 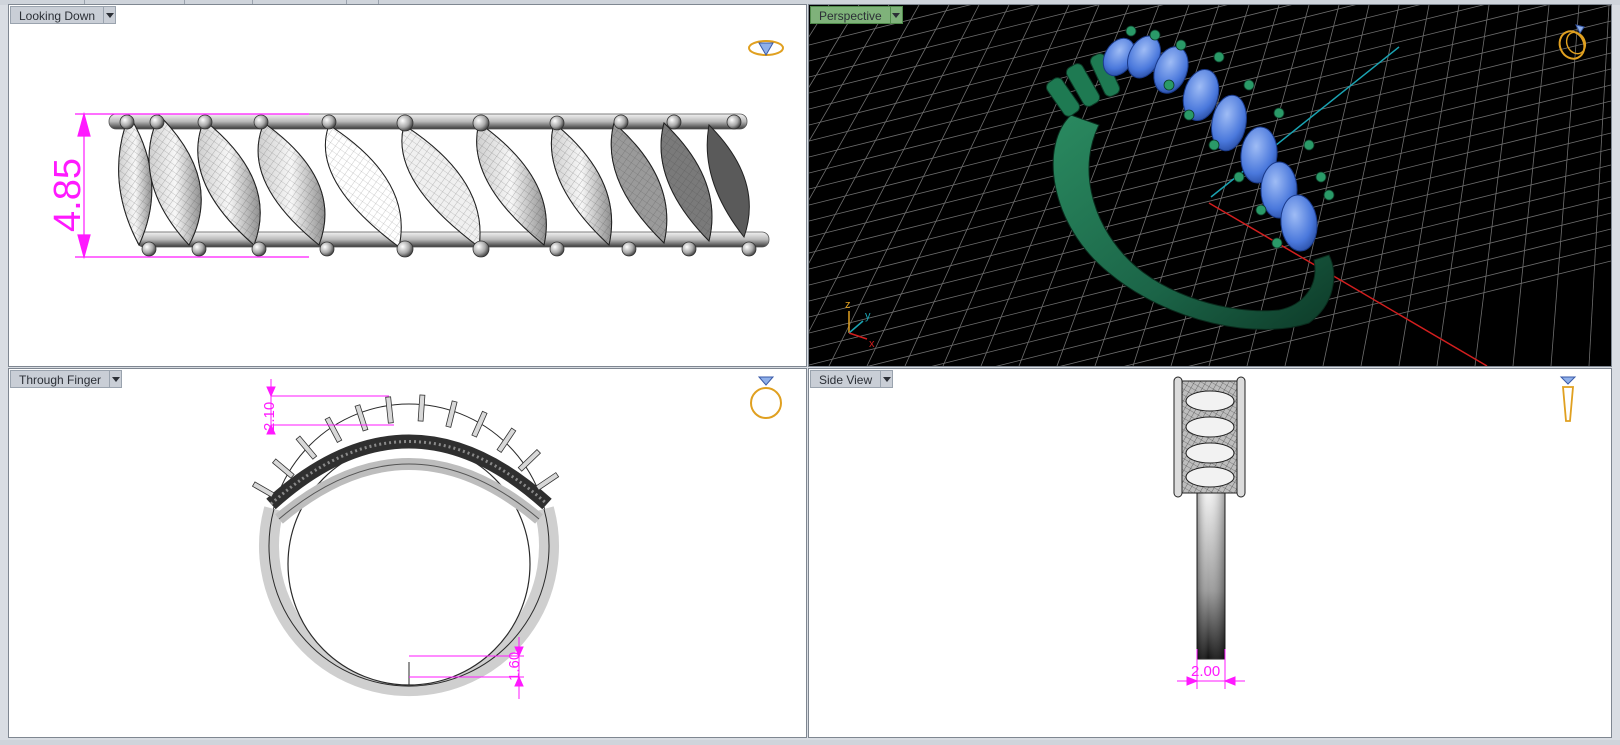 I want to click on axis-label-z: z, so click(x=848, y=305).